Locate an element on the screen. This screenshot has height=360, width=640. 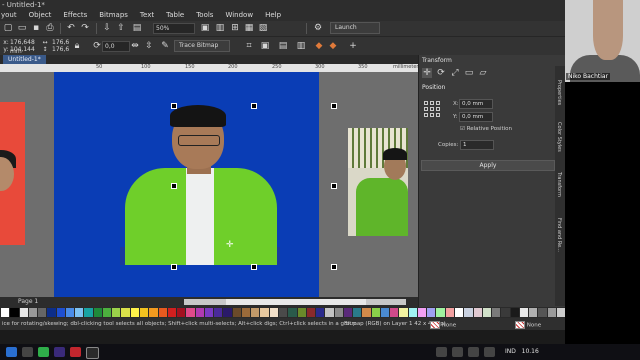
clock: 10.16 is located at coordinates (530, 351).